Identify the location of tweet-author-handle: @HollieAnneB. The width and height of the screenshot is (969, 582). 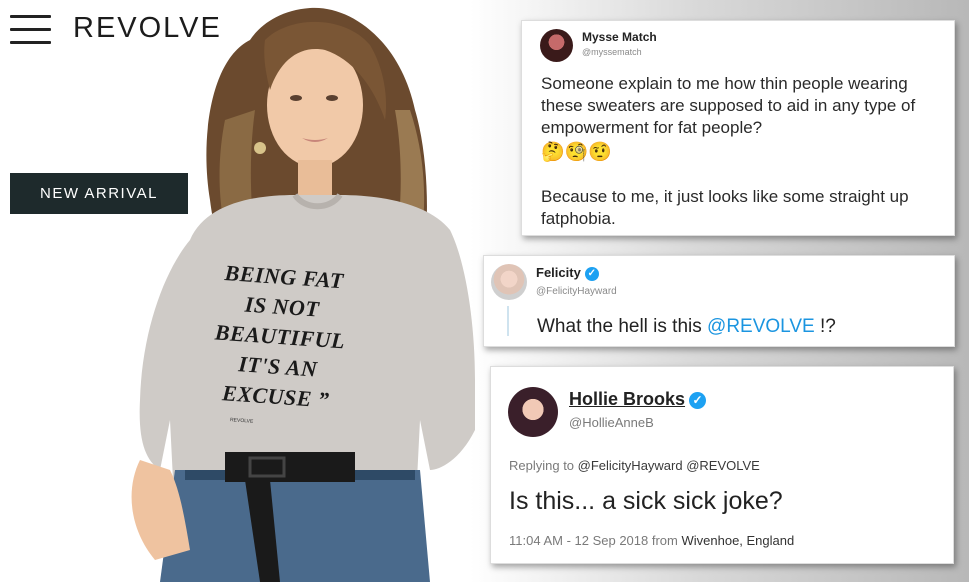
(611, 422).